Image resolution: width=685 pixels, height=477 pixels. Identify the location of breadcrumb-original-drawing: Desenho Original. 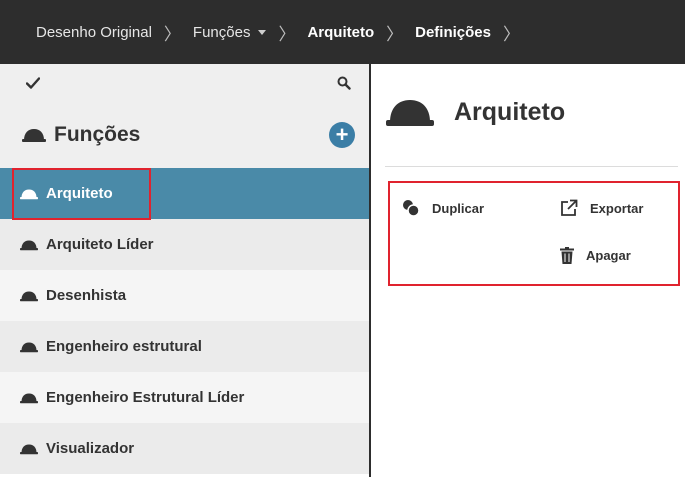
(94, 32).